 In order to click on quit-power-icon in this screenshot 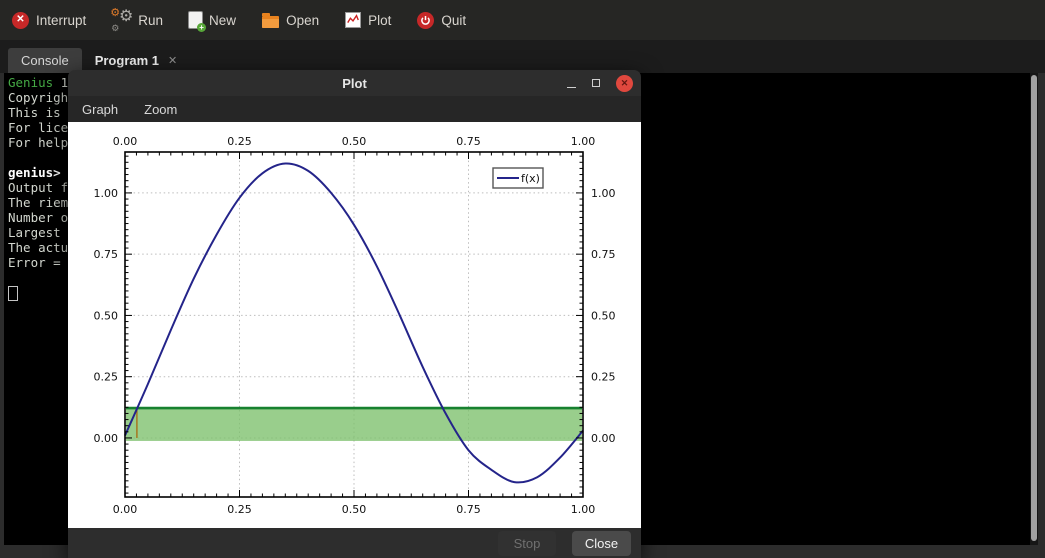, I will do `click(426, 20)`.